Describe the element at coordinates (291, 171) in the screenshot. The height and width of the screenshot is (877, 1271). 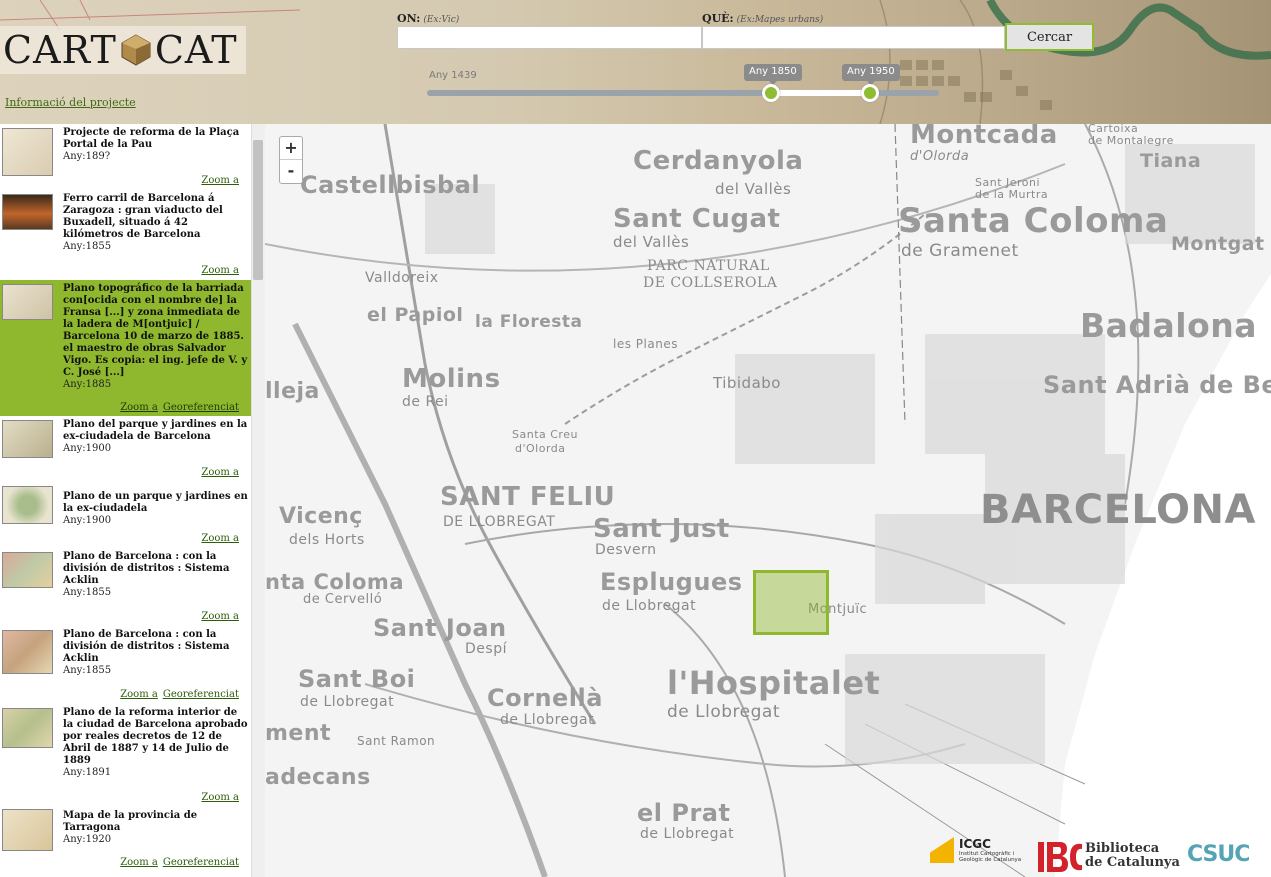
I see `zoom-out-button: -` at that location.